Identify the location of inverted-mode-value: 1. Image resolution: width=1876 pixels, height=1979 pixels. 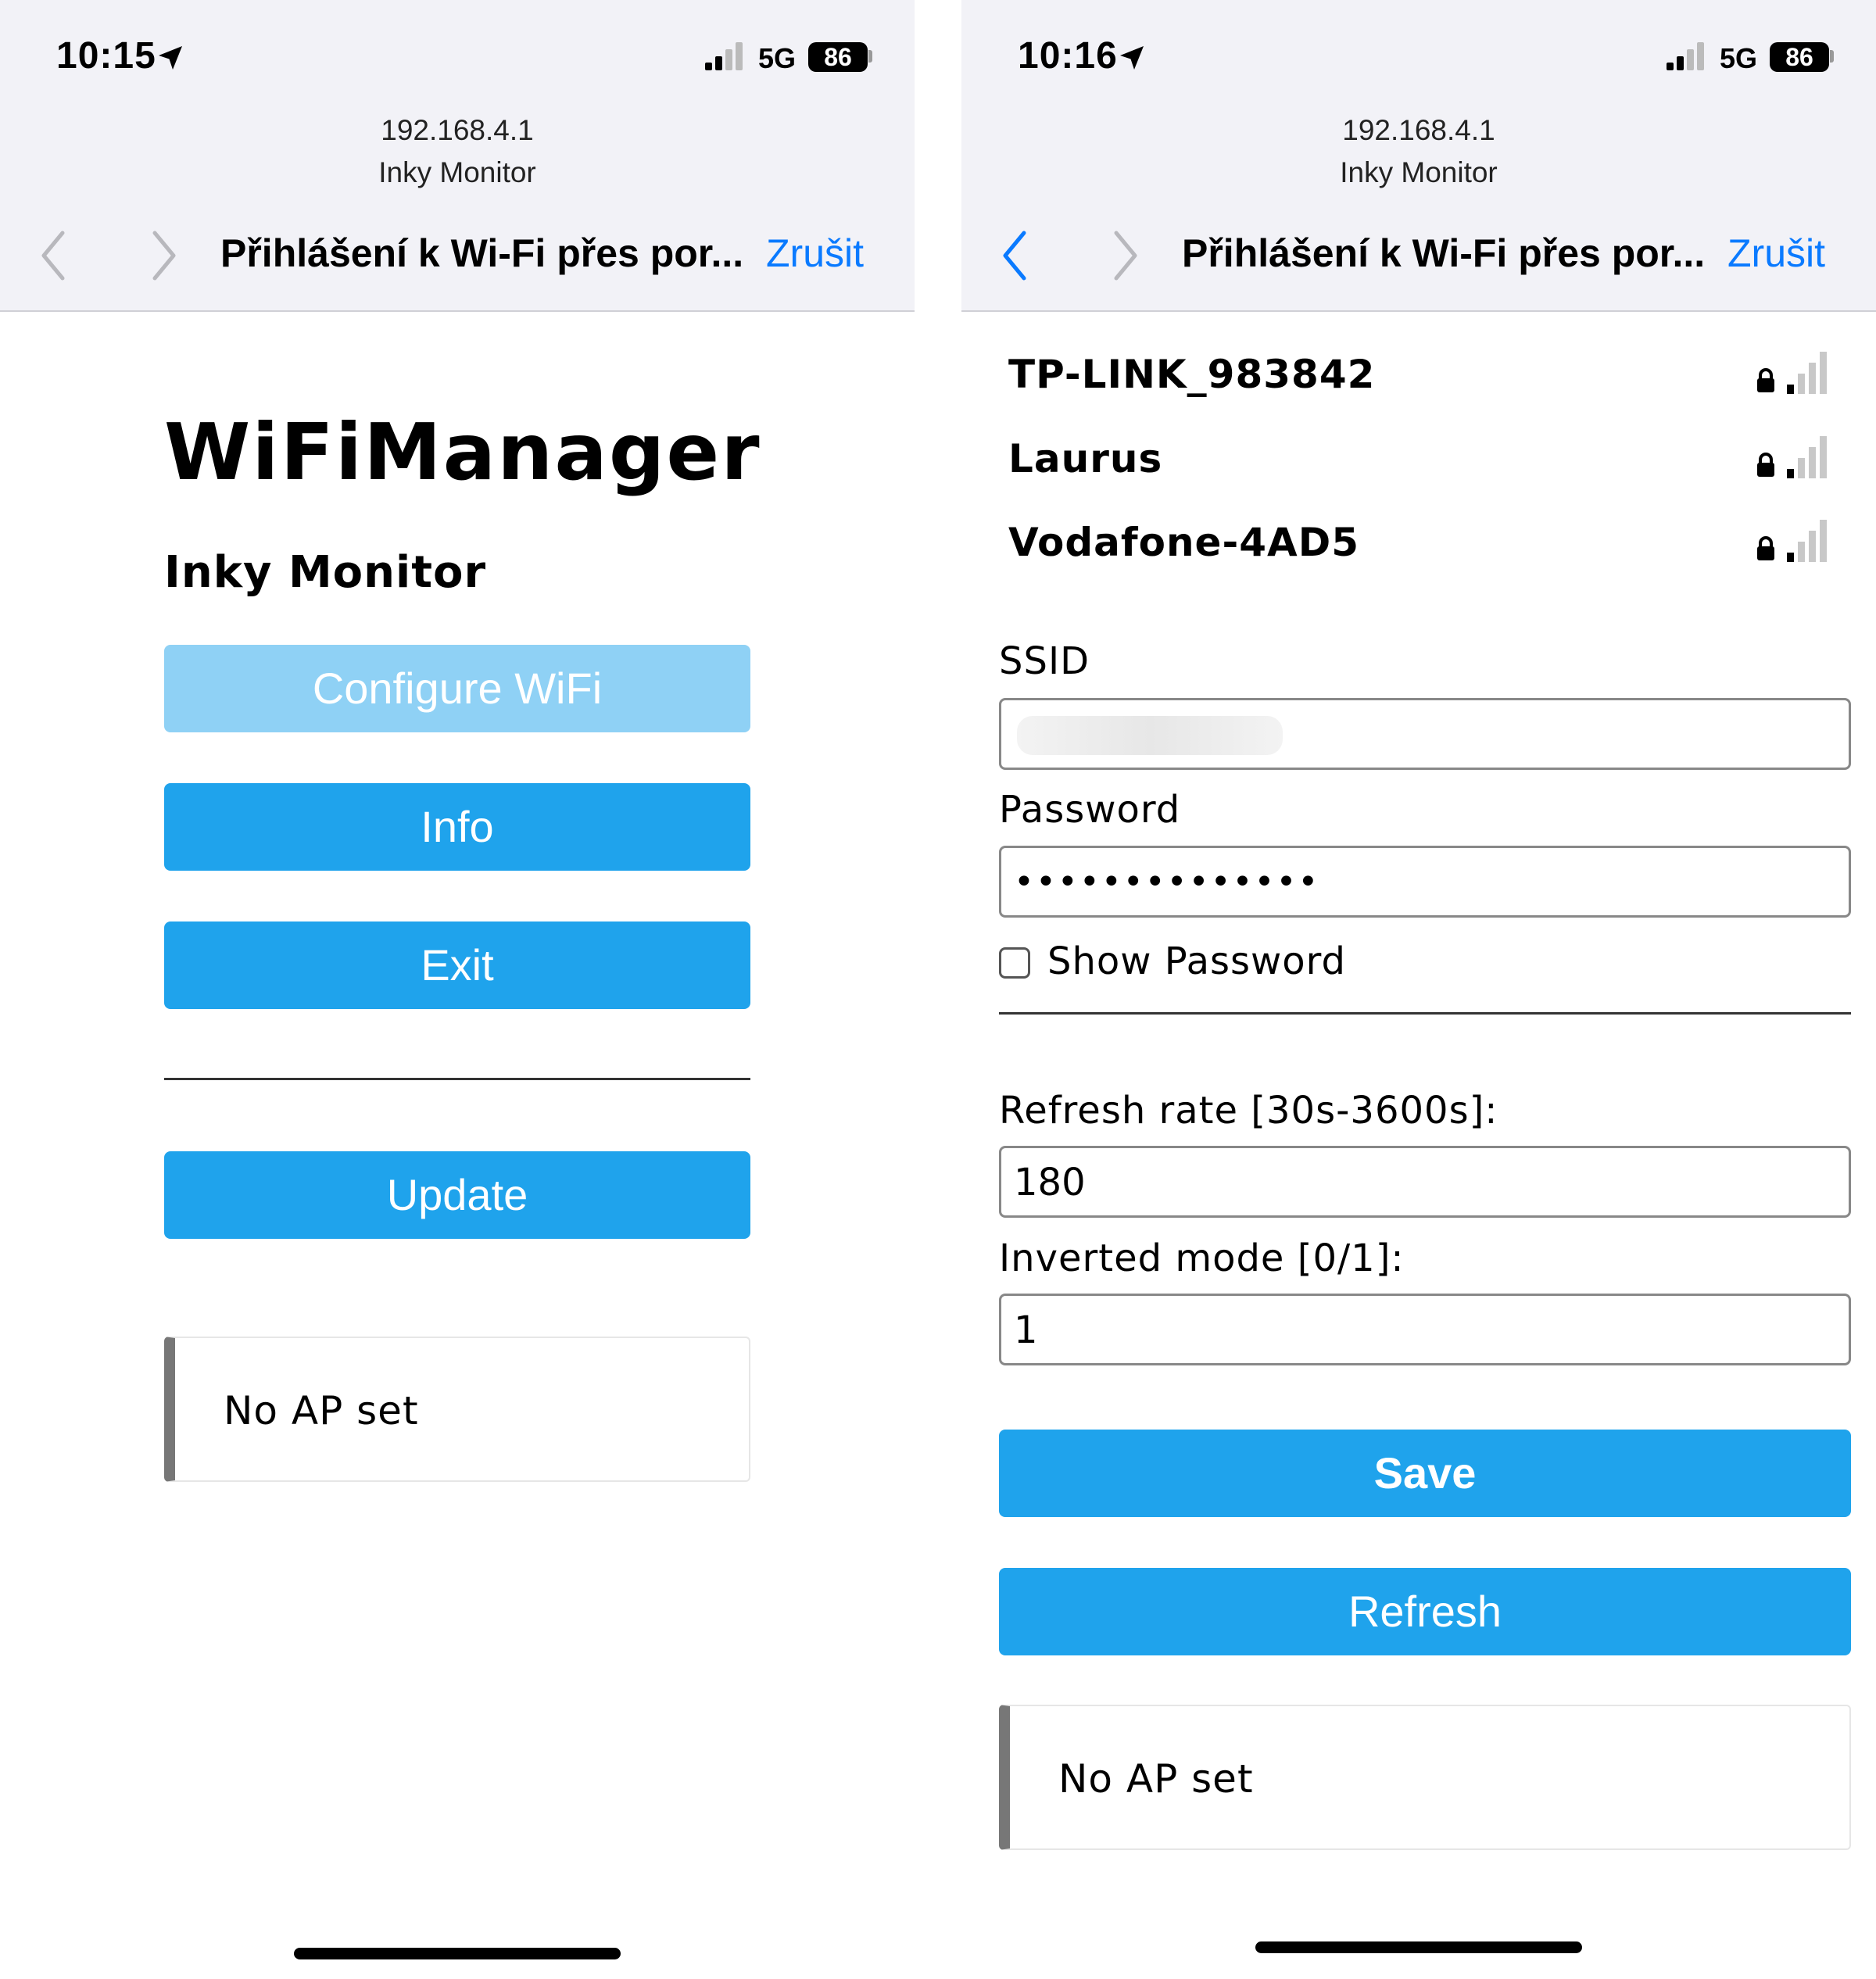
(1026, 1330).